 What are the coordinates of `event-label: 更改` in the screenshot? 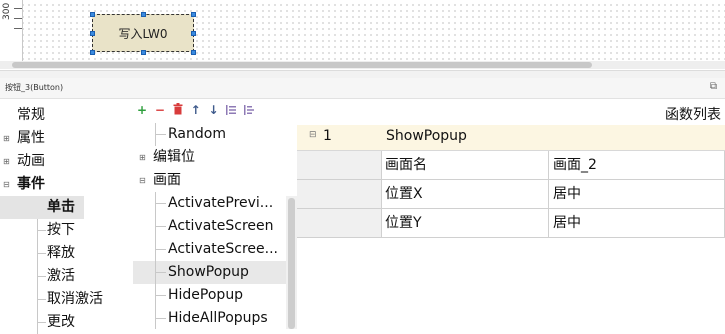 It's located at (61, 322).